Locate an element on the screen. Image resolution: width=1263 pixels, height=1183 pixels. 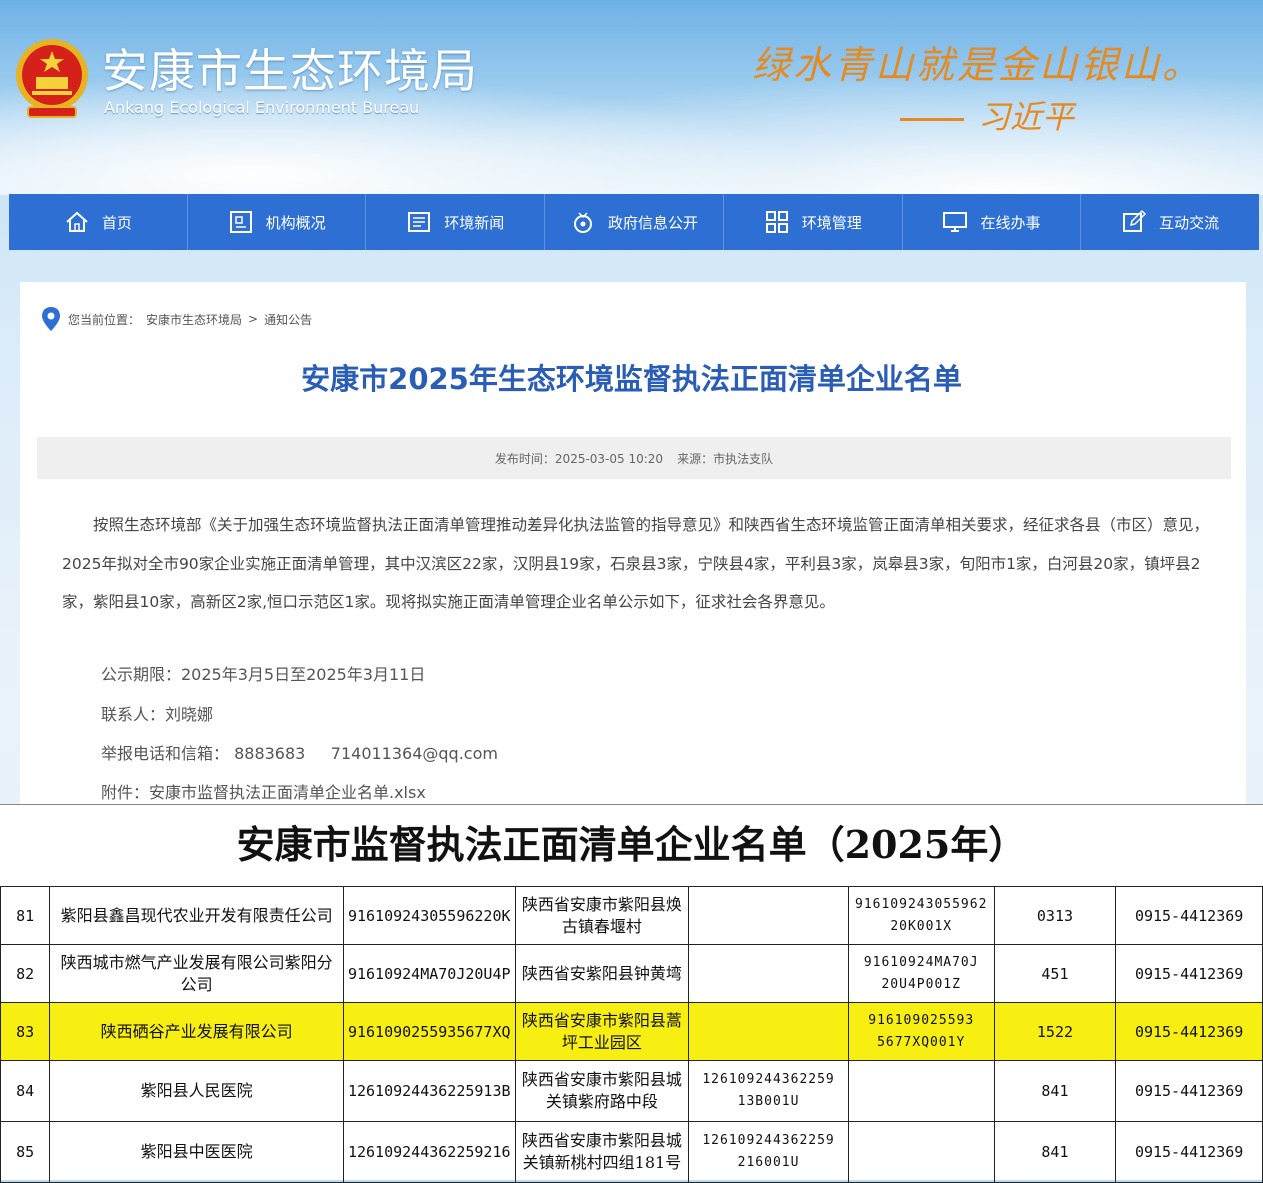
row-number: 83 is located at coordinates (25, 1031).